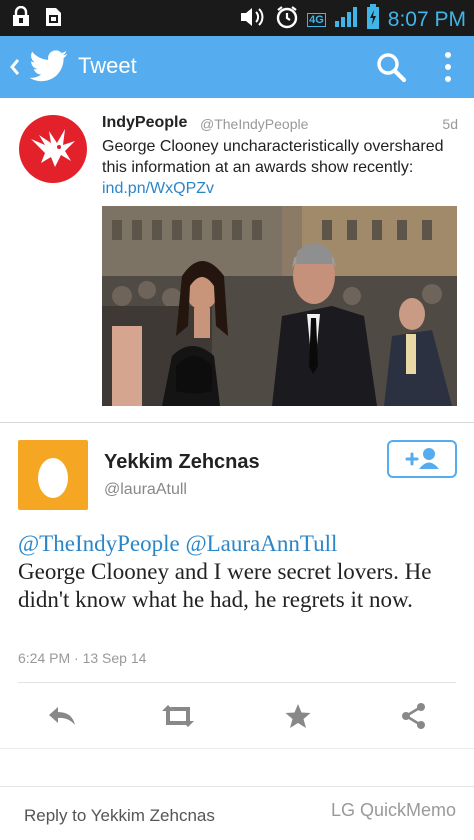 Image resolution: width=474 pixels, height=840 pixels. What do you see at coordinates (316, 19) in the screenshot?
I see `network-type-label: 4G` at bounding box center [316, 19].